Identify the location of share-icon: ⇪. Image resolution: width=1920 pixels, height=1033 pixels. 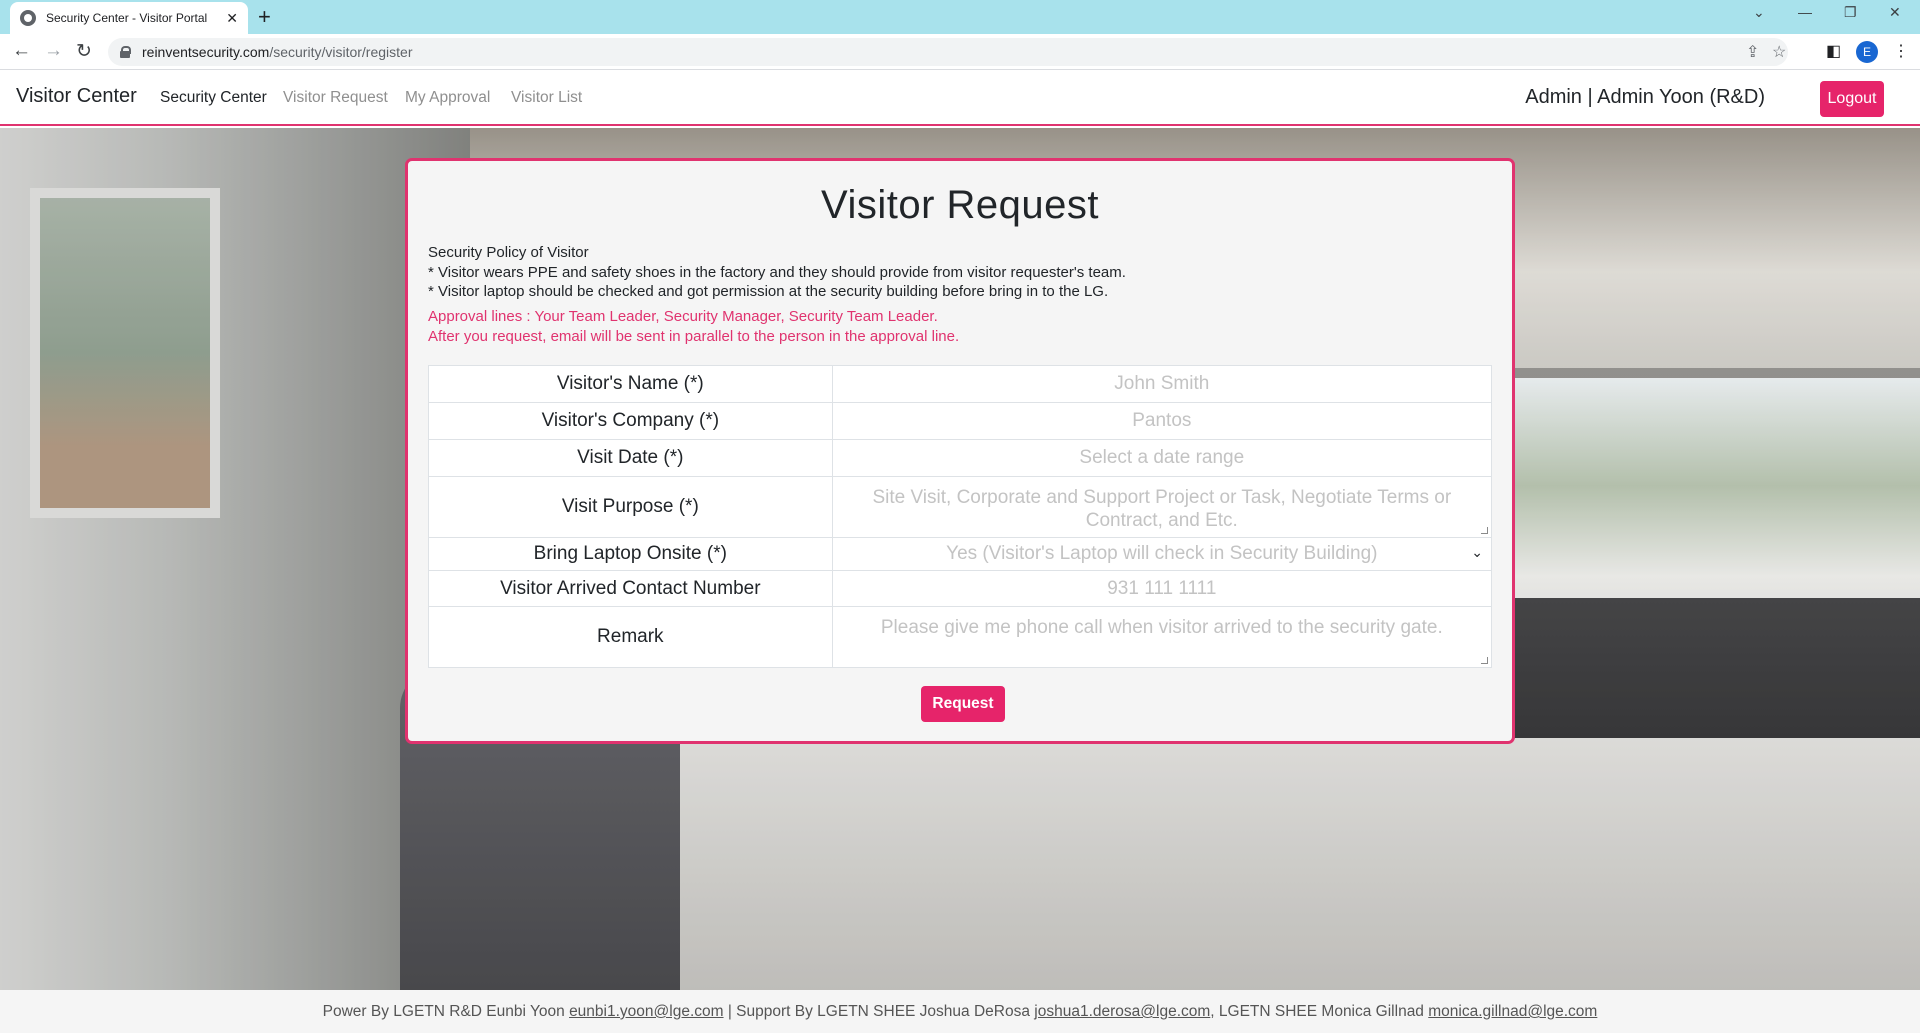
(1752, 52).